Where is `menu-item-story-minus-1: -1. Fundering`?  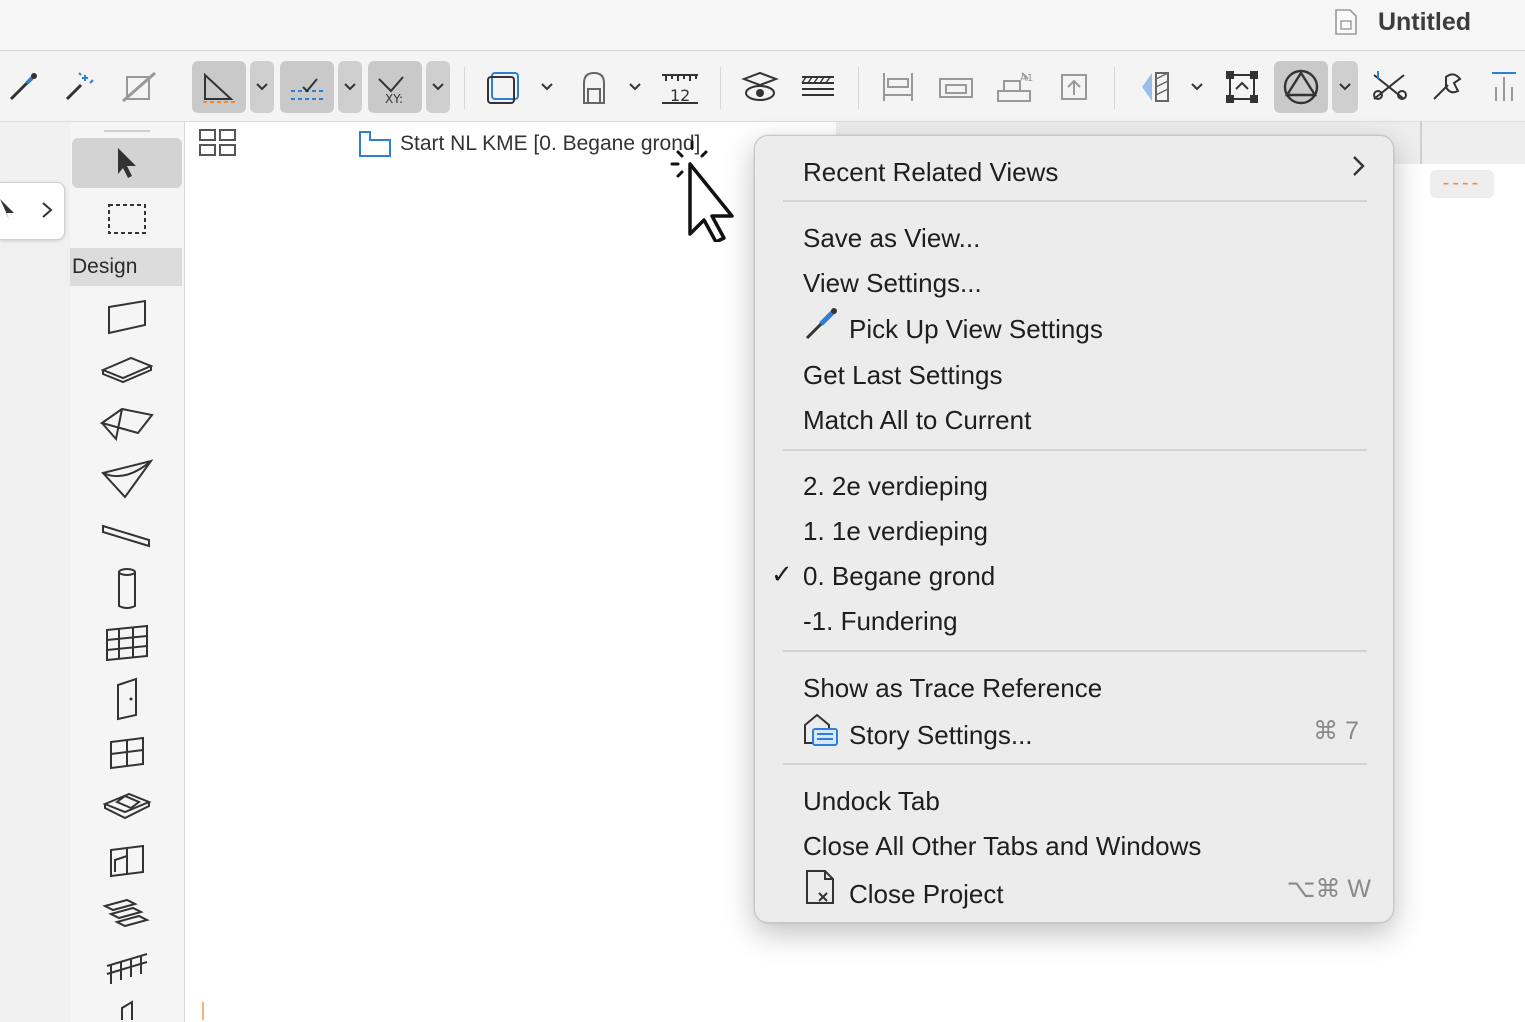 menu-item-story-minus-1: -1. Fundering is located at coordinates (880, 619).